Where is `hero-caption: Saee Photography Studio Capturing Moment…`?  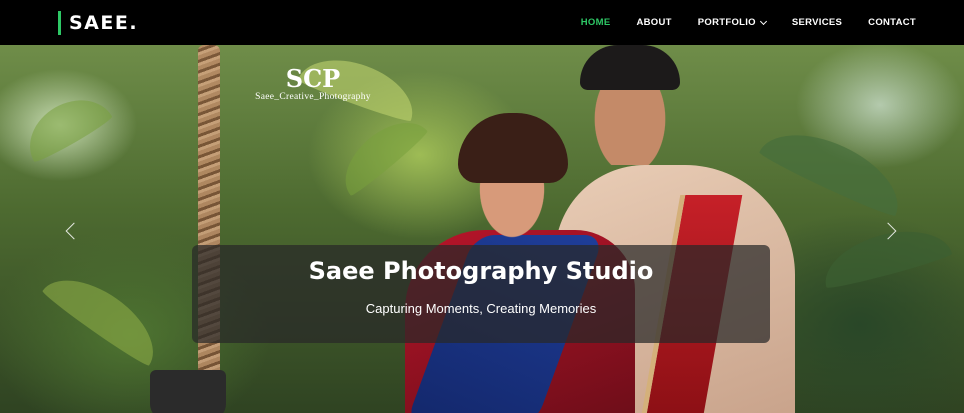 hero-caption: Saee Photography Studio Capturing Moment… is located at coordinates (481, 294).